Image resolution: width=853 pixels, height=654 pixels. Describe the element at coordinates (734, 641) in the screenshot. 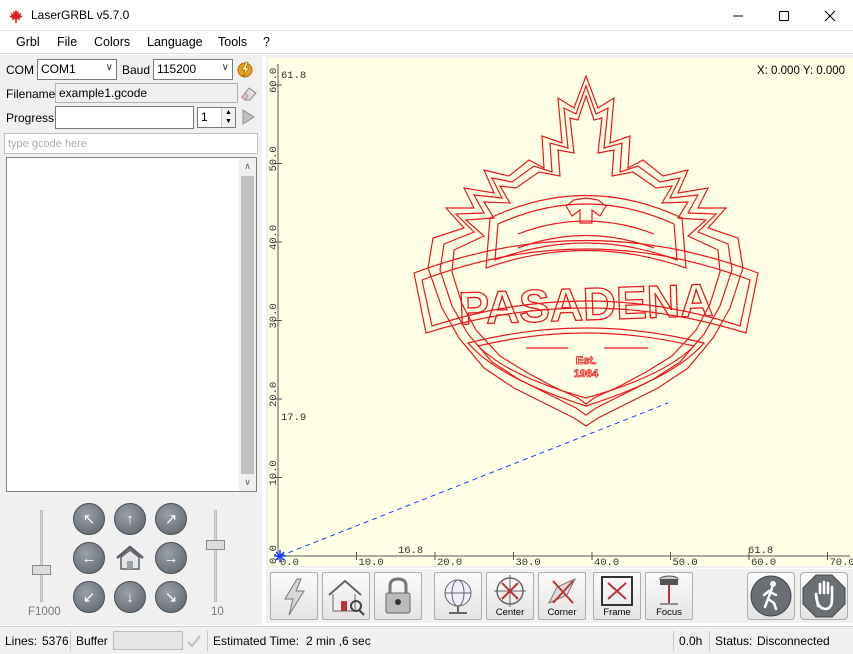

I see `status-label: Status:` at that location.